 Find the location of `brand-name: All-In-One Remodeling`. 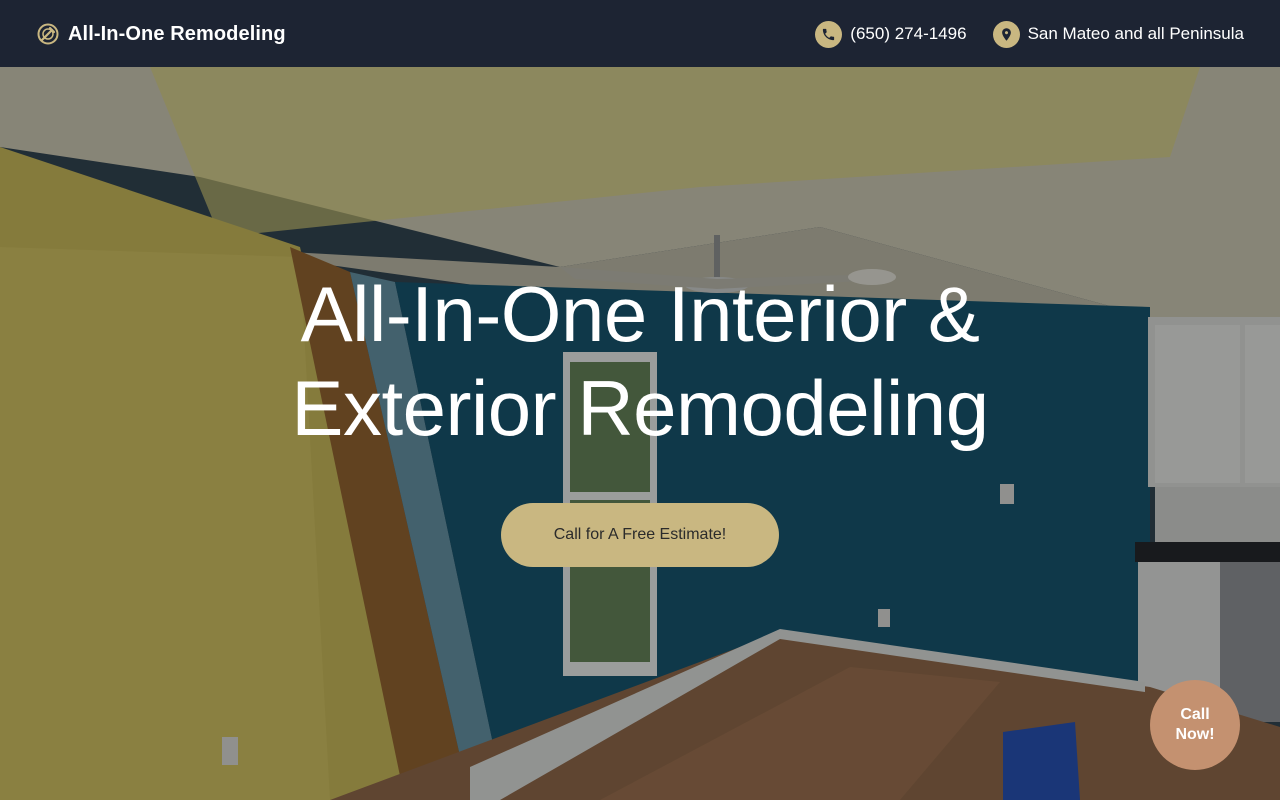

brand-name: All-In-One Remodeling is located at coordinates (177, 33).